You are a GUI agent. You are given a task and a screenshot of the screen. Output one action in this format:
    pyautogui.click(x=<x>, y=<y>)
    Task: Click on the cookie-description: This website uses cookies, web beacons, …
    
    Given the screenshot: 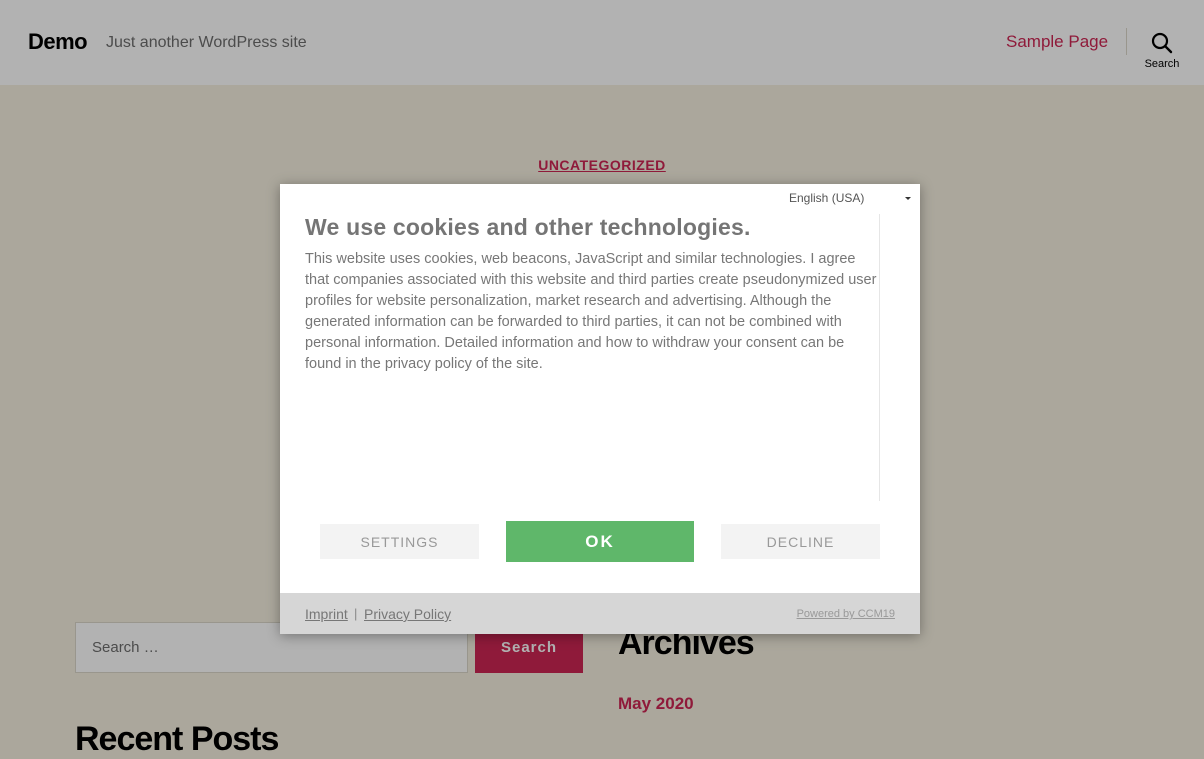 What is the action you would take?
    pyautogui.click(x=591, y=311)
    